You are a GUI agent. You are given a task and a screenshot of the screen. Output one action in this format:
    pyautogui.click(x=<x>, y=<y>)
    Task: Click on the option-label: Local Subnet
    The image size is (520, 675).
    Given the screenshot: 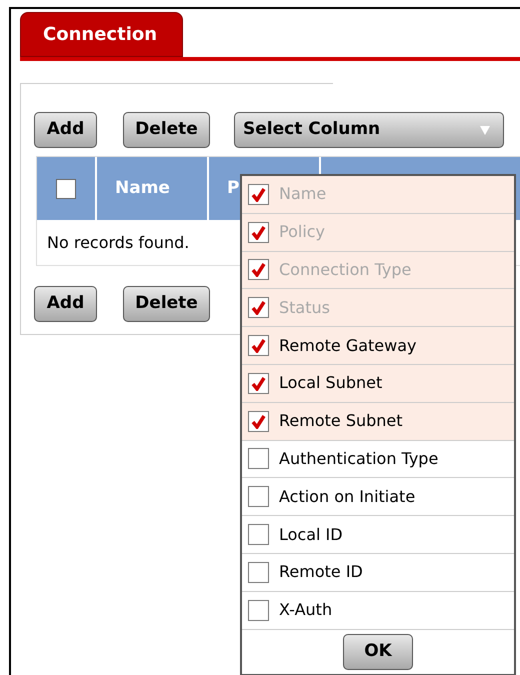 What is the action you would take?
    pyautogui.click(x=330, y=383)
    